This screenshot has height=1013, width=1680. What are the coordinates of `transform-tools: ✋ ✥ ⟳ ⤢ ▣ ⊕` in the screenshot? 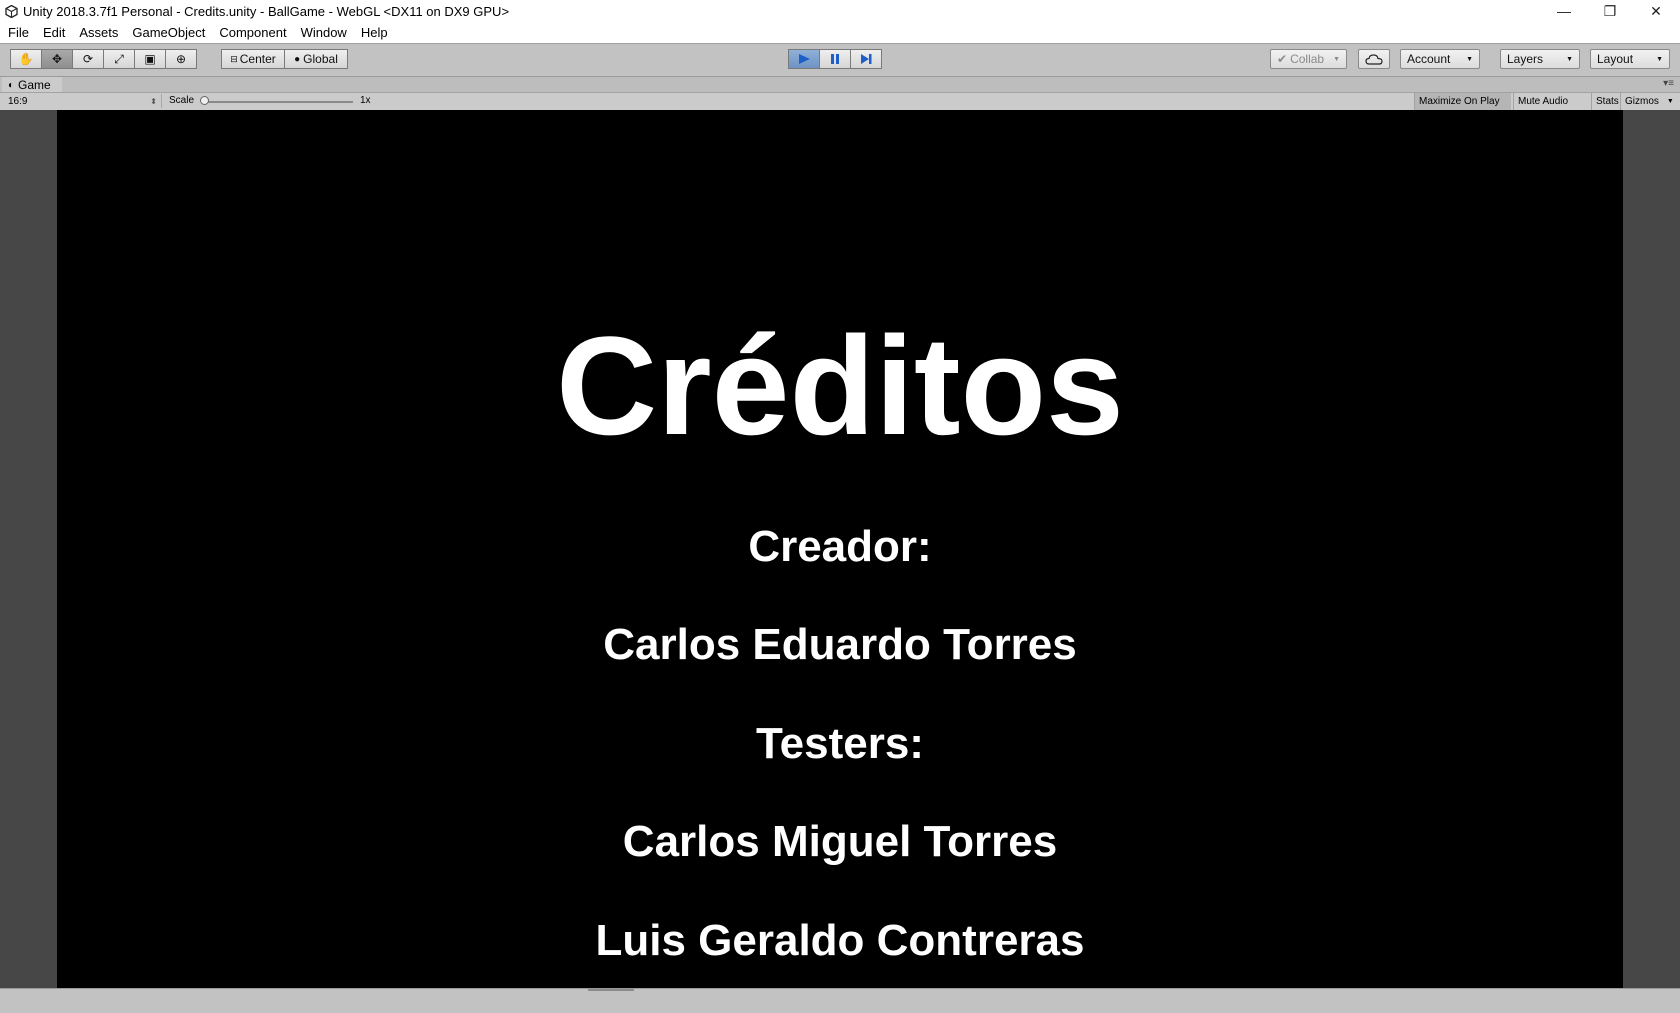 It's located at (103, 59).